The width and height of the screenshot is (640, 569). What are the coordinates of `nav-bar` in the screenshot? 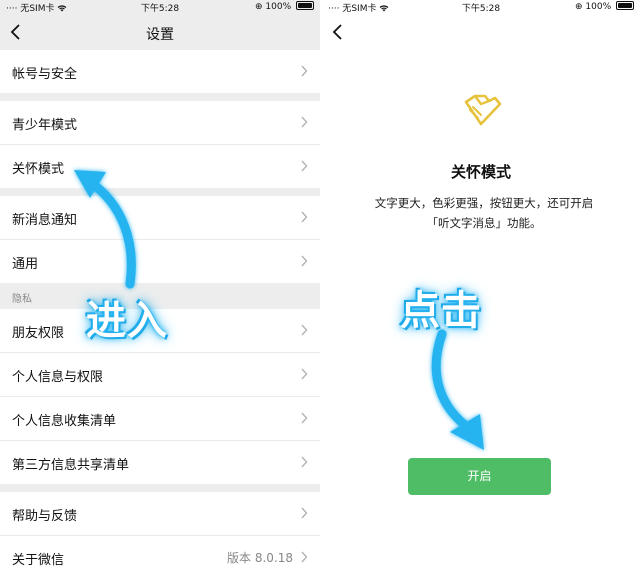 It's located at (481, 32).